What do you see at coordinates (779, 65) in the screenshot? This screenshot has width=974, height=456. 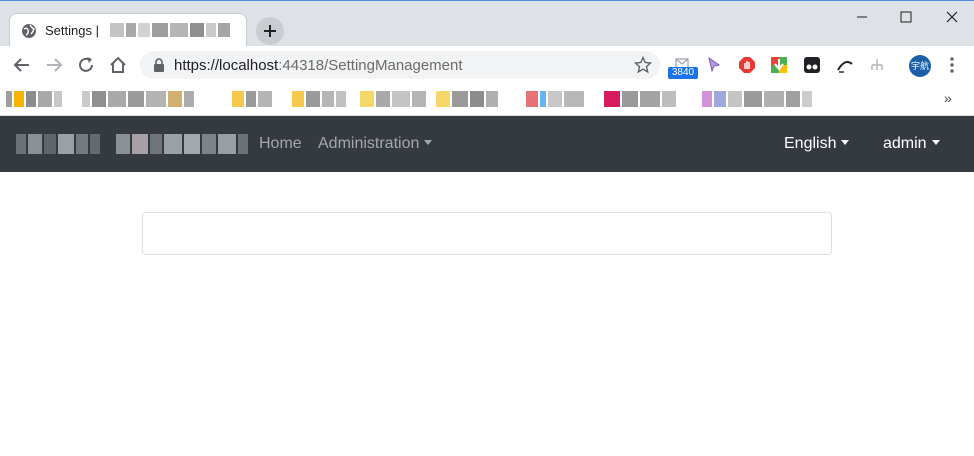 I see `download-extension-icon` at bounding box center [779, 65].